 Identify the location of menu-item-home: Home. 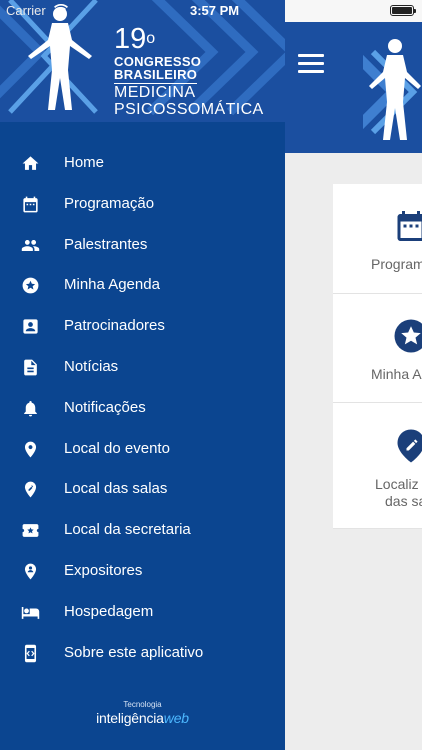
(142, 163).